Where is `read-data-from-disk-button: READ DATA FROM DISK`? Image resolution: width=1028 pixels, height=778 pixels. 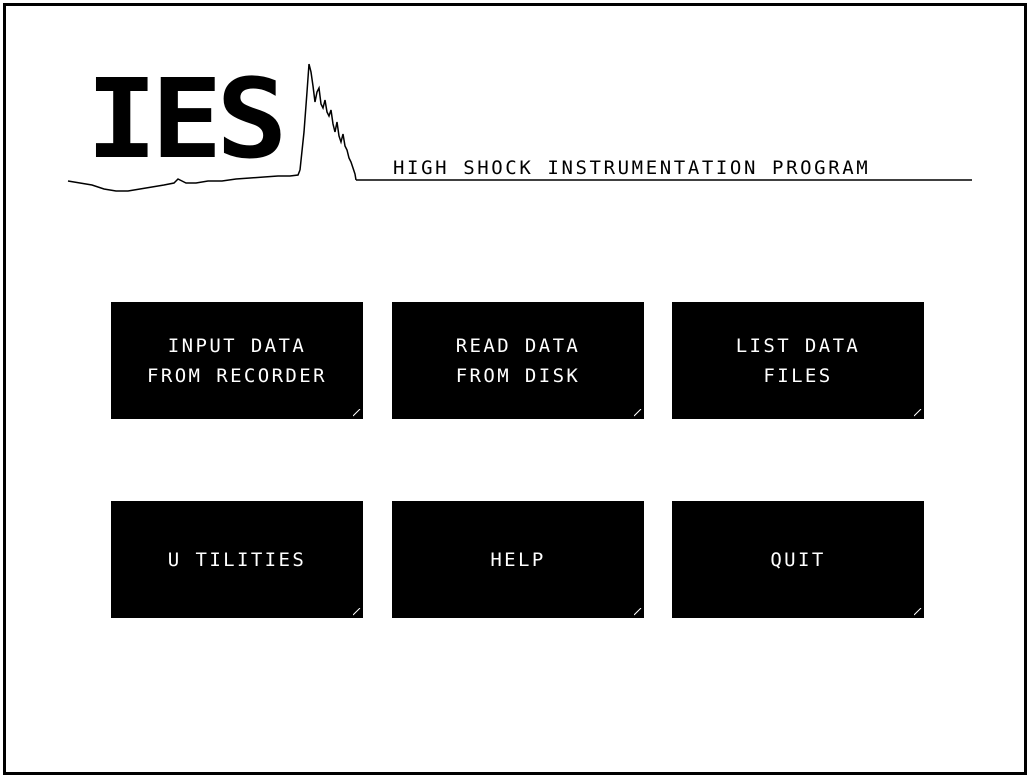 read-data-from-disk-button: READ DATA FROM DISK is located at coordinates (518, 360).